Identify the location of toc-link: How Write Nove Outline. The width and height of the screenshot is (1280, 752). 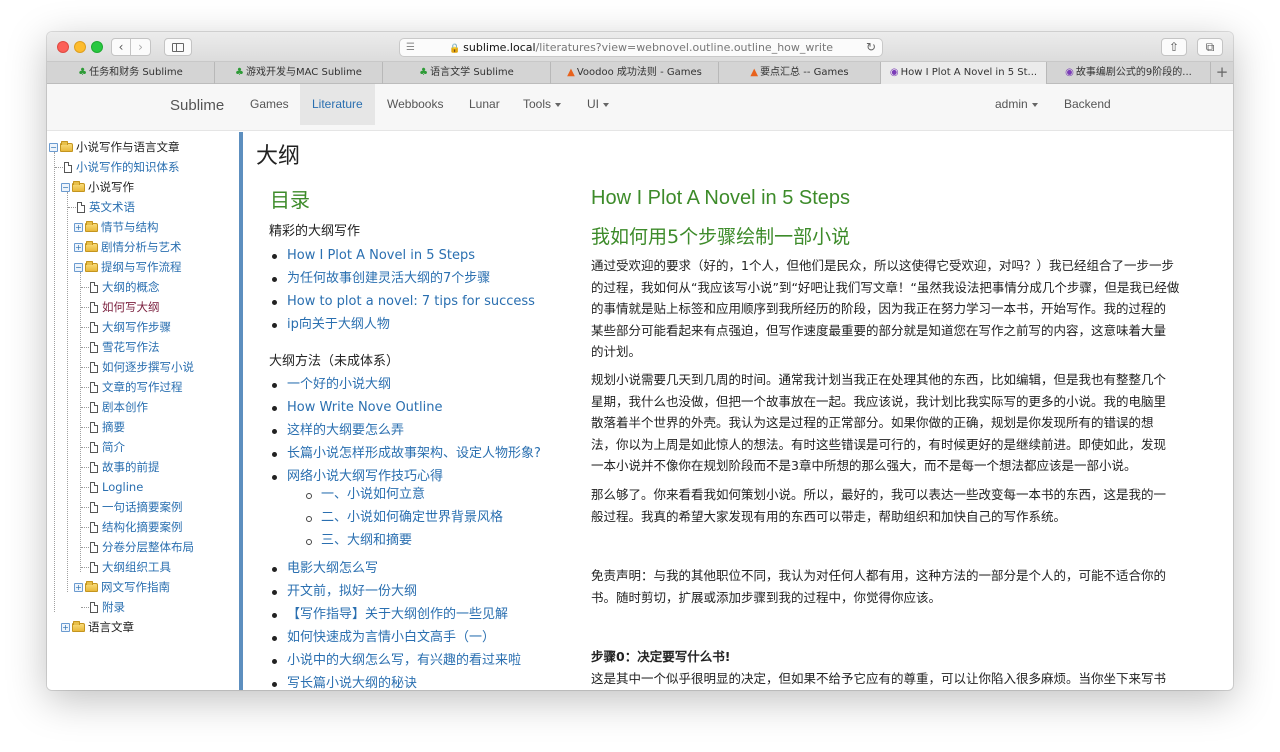
(356, 408).